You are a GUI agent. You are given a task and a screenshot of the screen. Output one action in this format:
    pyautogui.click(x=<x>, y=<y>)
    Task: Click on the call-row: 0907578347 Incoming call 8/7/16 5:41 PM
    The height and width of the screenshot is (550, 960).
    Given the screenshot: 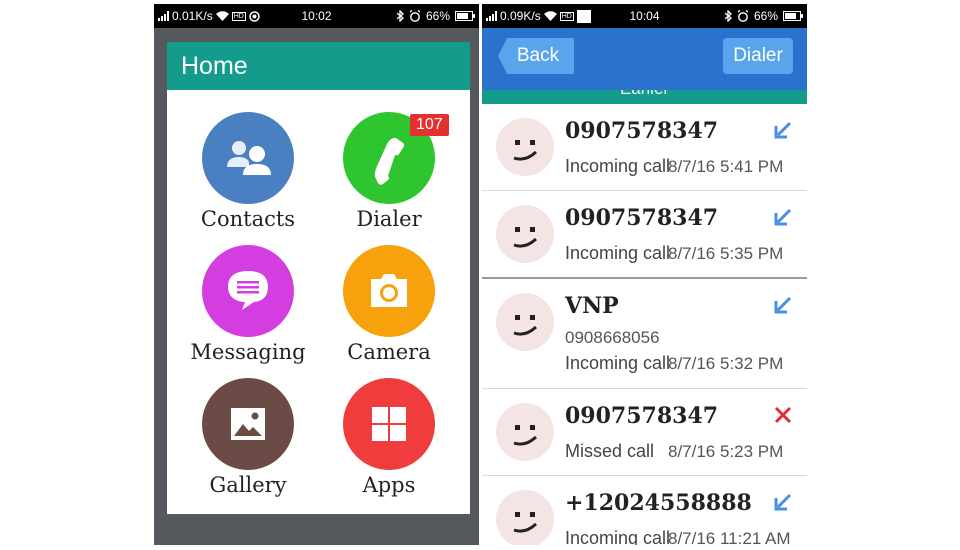 What is the action you would take?
    pyautogui.click(x=644, y=147)
    